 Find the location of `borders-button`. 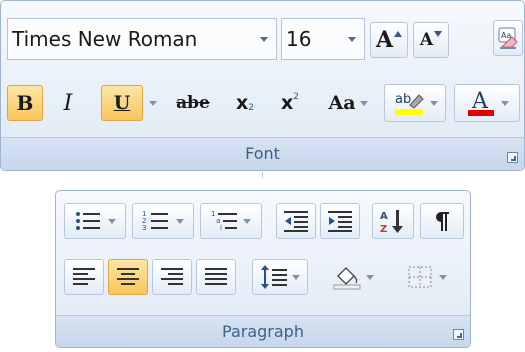

borders-button is located at coordinates (427, 277).